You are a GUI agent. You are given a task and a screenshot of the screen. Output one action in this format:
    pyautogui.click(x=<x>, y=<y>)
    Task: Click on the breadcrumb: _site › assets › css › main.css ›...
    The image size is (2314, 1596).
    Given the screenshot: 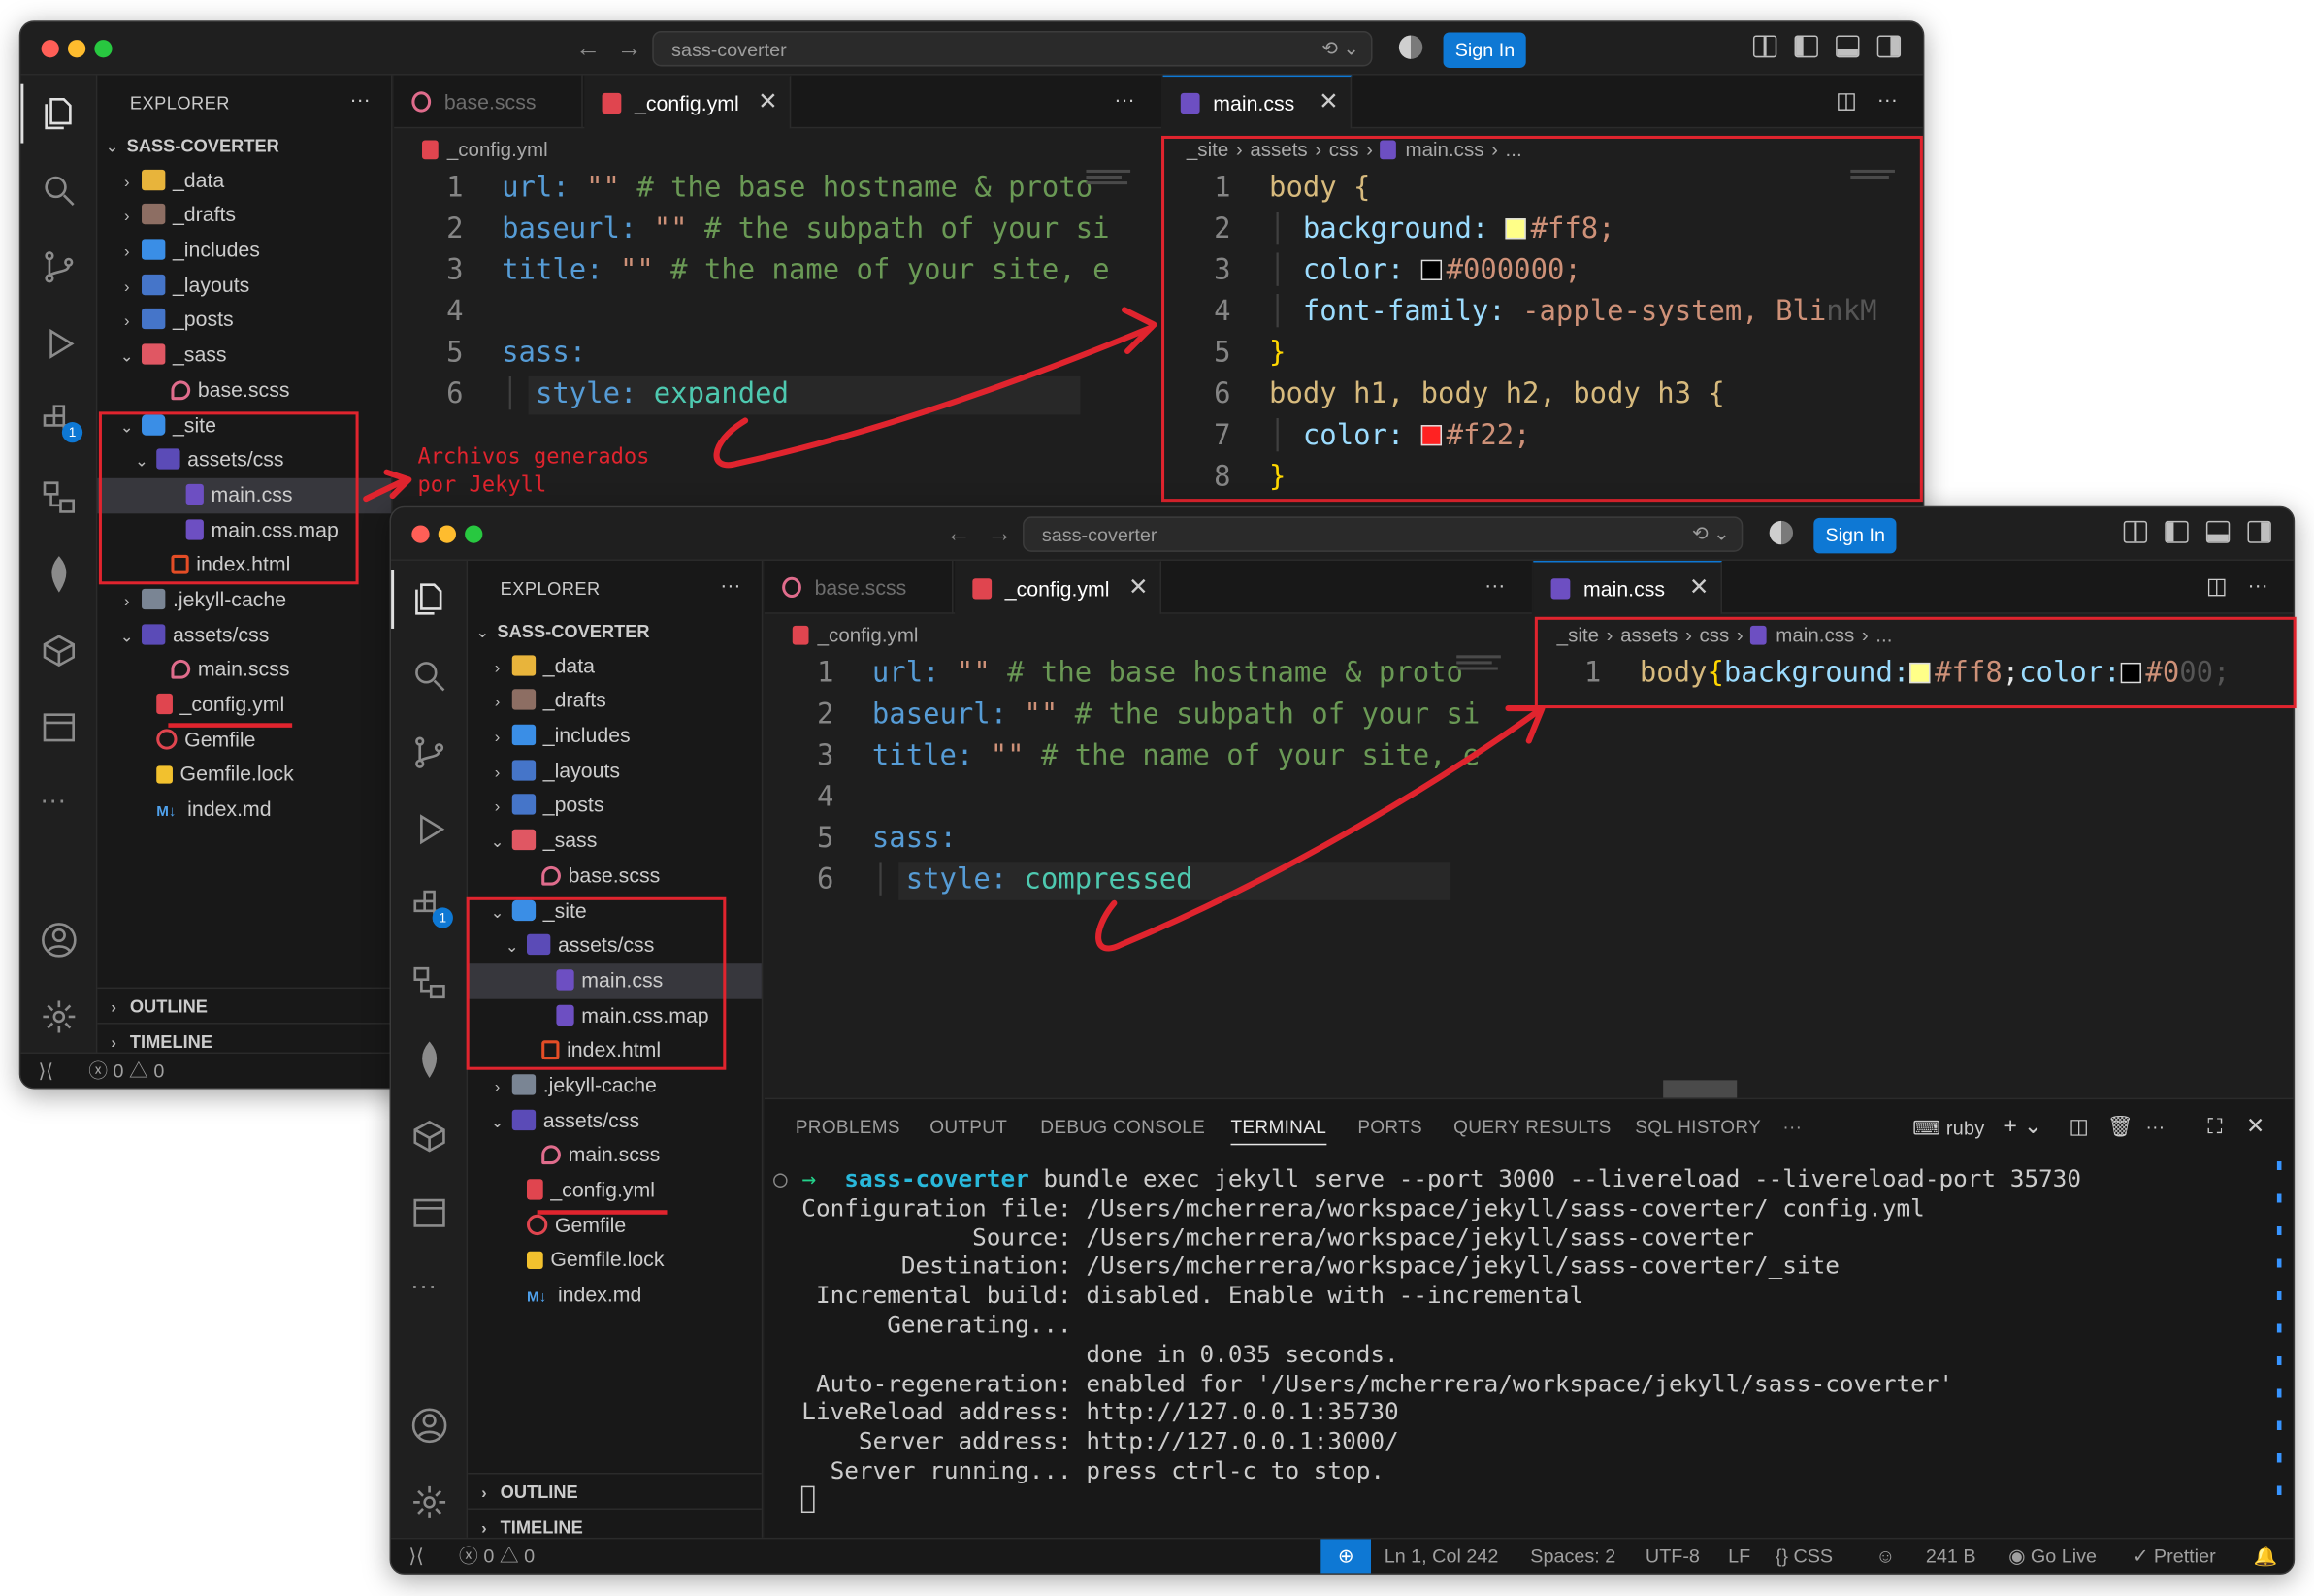 What is the action you would take?
    pyautogui.click(x=1354, y=150)
    